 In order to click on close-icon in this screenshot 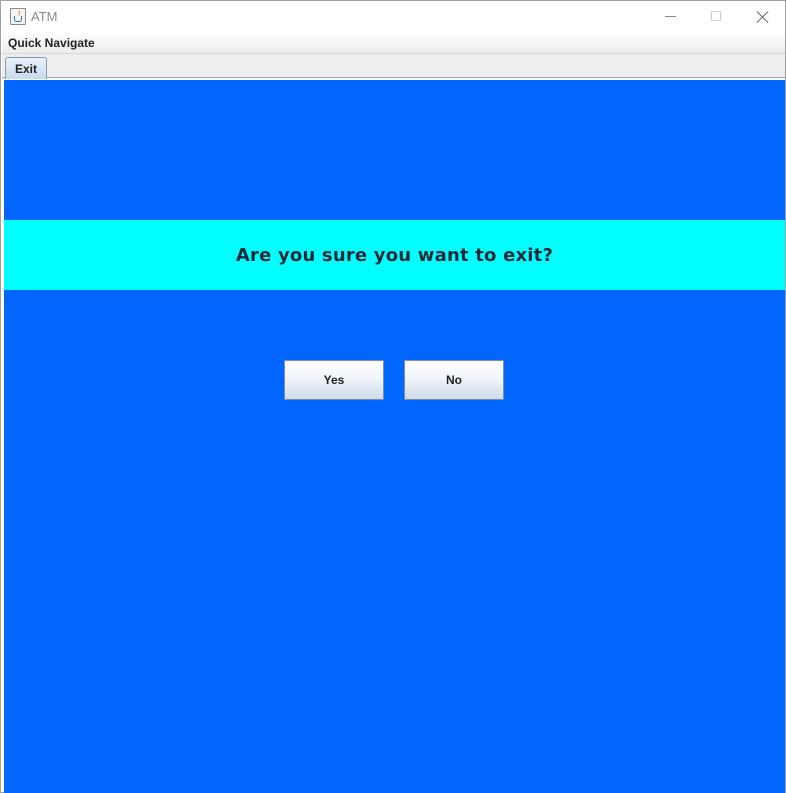, I will do `click(762, 16)`.